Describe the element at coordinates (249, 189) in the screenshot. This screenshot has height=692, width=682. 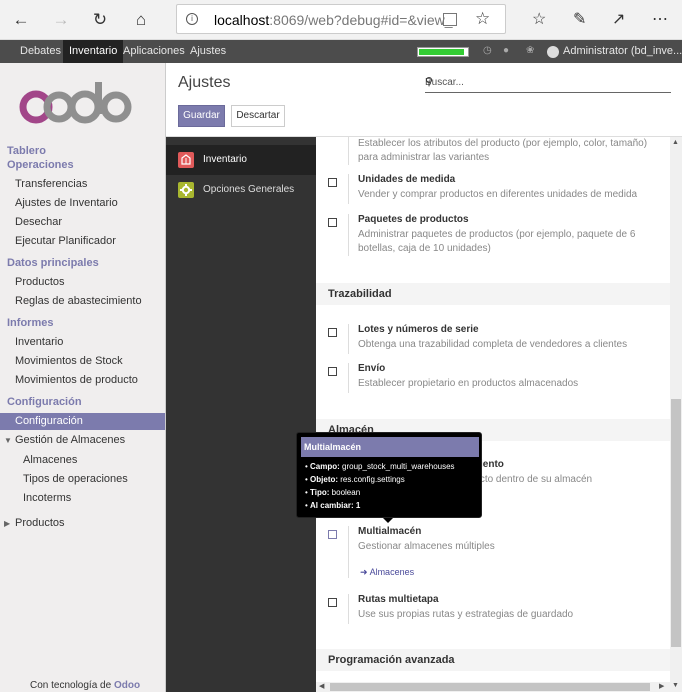
I see `settings-tab-opciones-generales-label: Opciones Generales` at that location.